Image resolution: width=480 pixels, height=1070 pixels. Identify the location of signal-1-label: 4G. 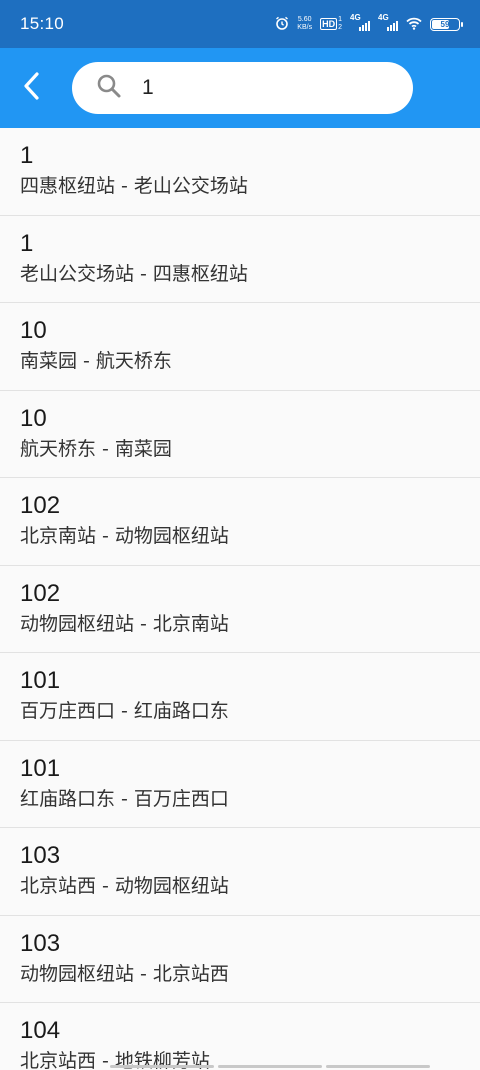
(355, 17).